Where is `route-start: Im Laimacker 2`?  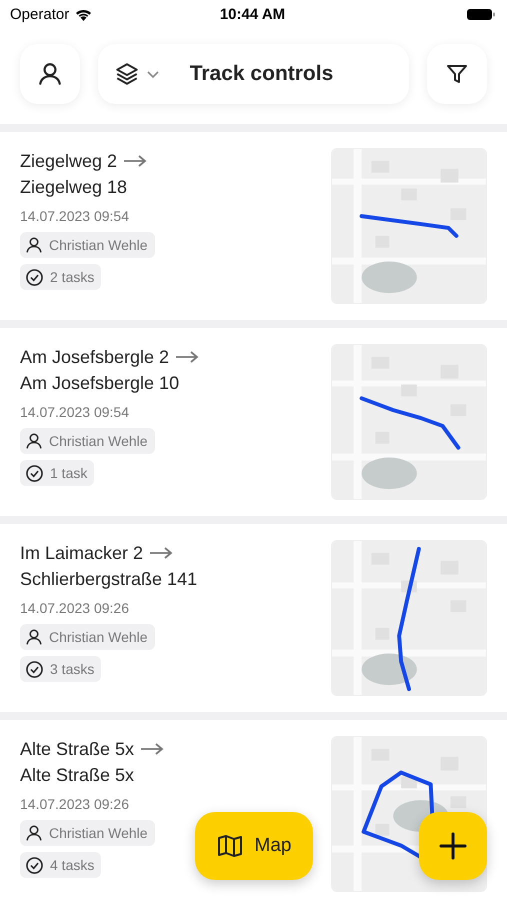
route-start: Im Laimacker 2 is located at coordinates (82, 553).